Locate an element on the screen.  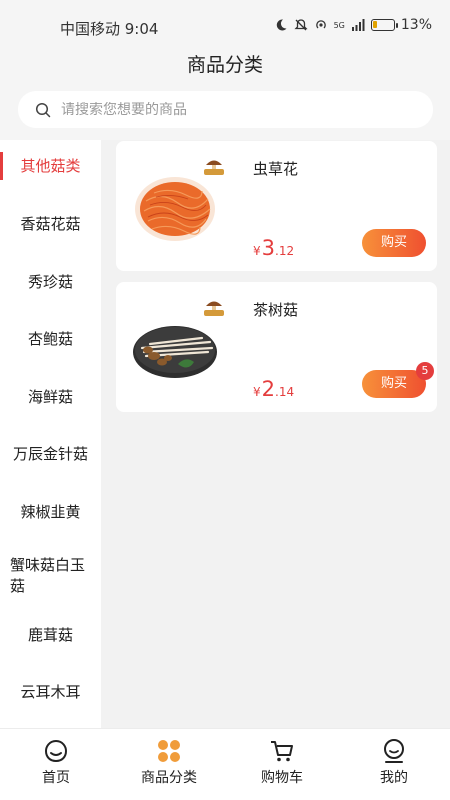
status-bar: 中国移动 9:04 5G 13% is located at coordinates (225, 25).